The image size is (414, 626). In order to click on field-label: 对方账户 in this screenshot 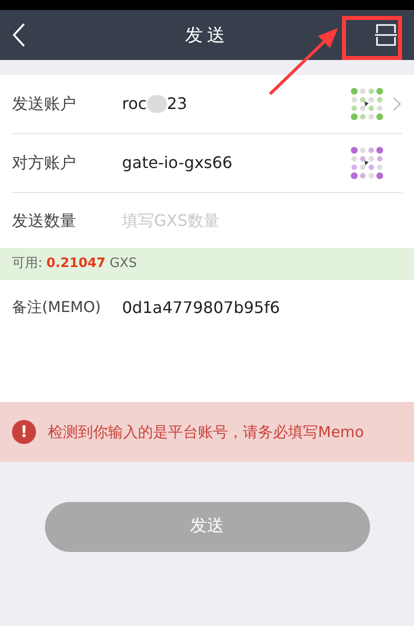, I will do `click(44, 163)`.